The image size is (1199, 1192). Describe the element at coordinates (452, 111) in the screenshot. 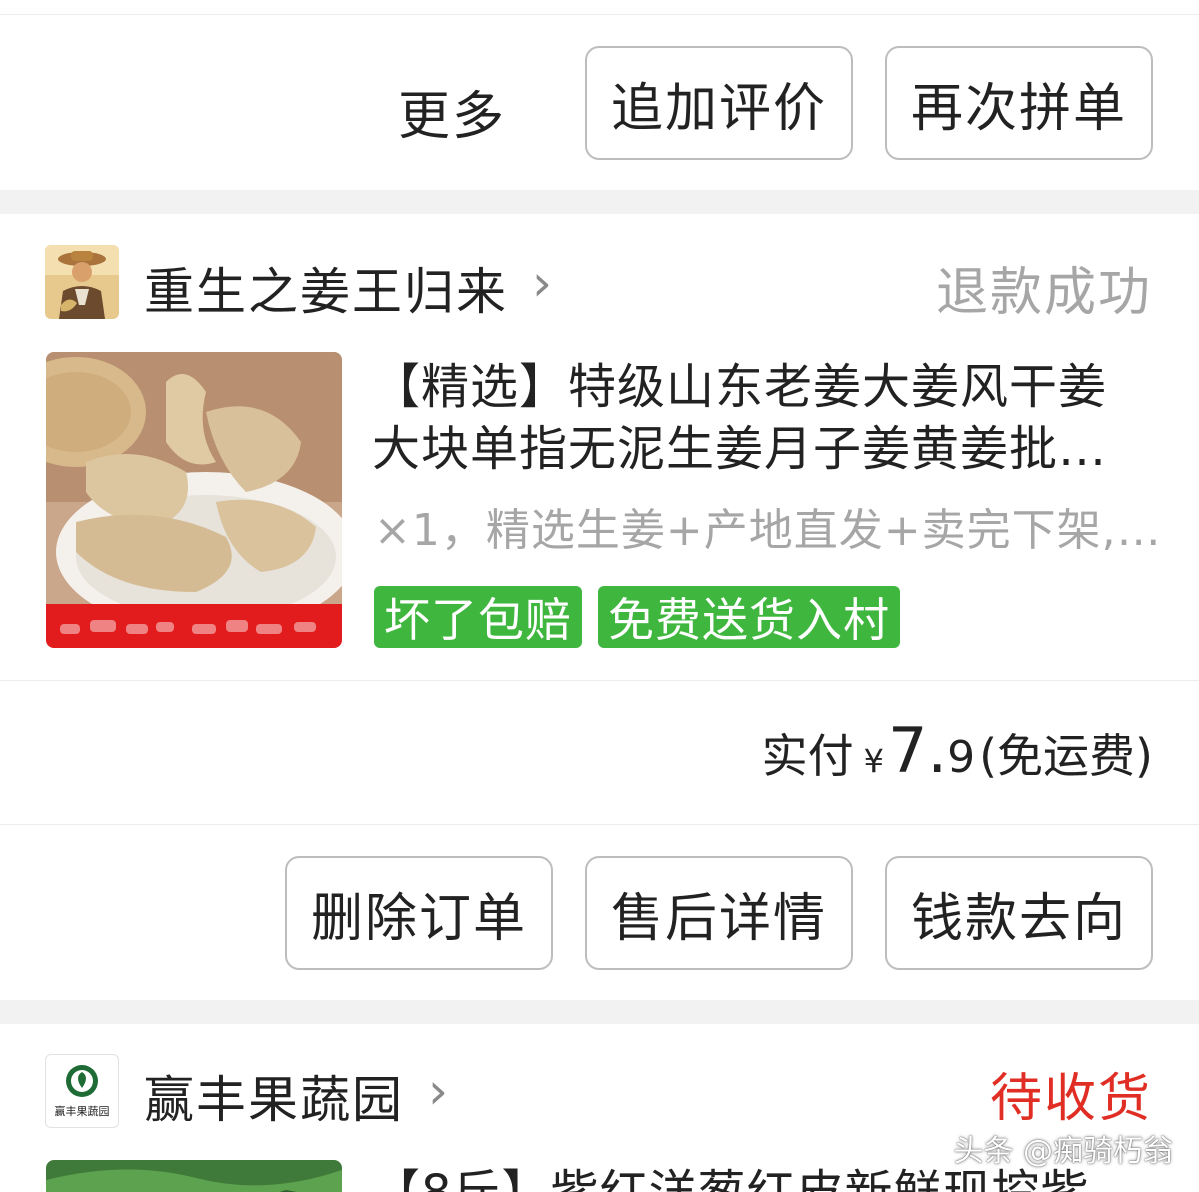

I see `more-button: 更多` at that location.